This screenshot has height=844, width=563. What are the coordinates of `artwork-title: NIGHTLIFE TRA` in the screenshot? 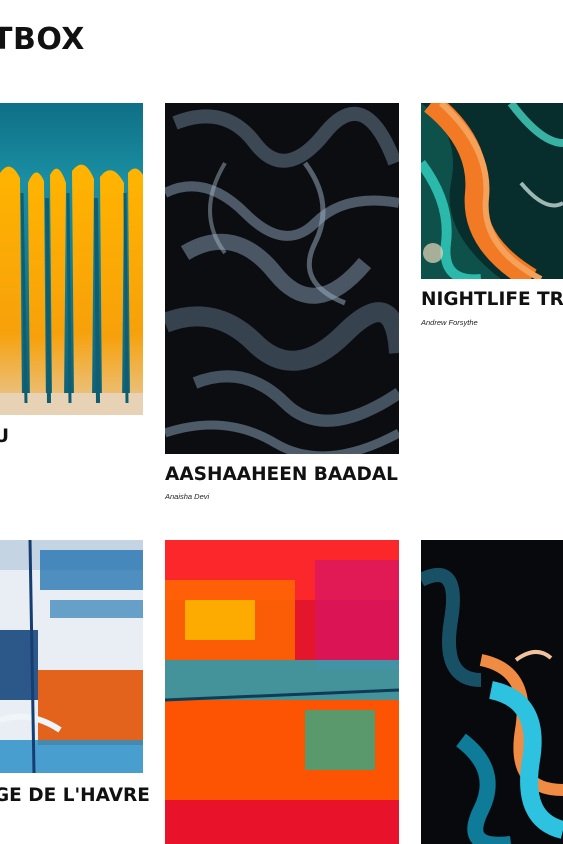 It's located at (492, 299).